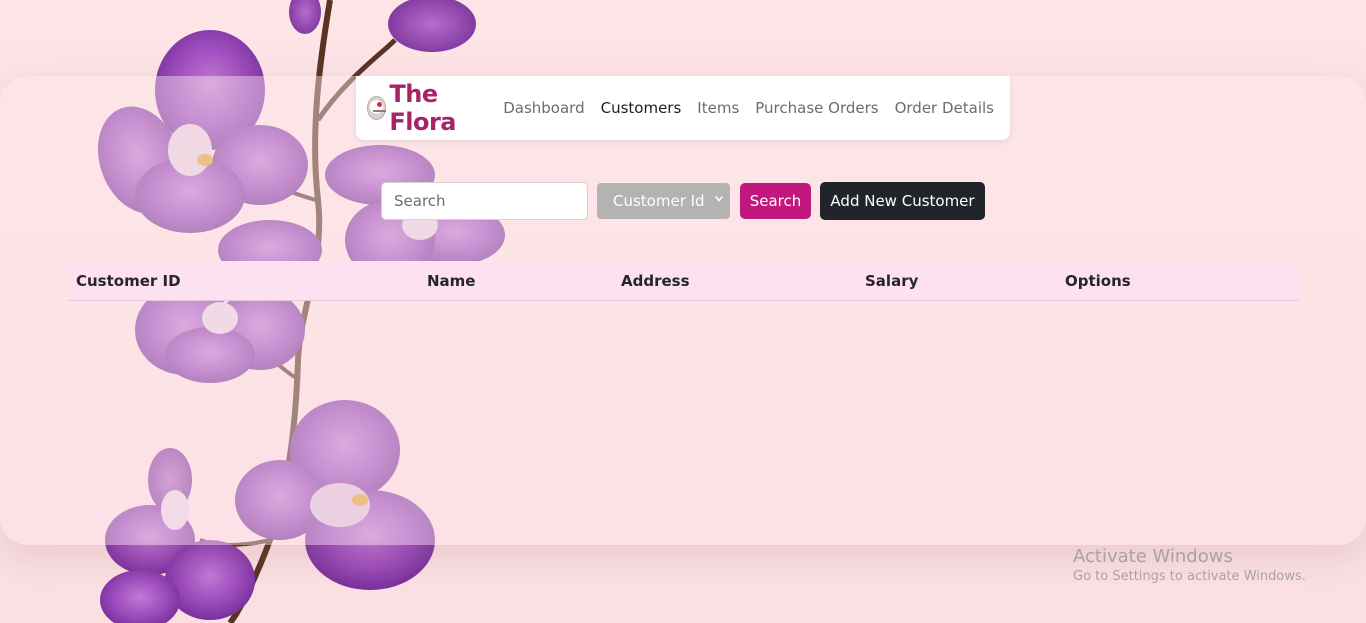 This screenshot has height=623, width=1366. I want to click on column-header-options: Options, so click(1098, 281).